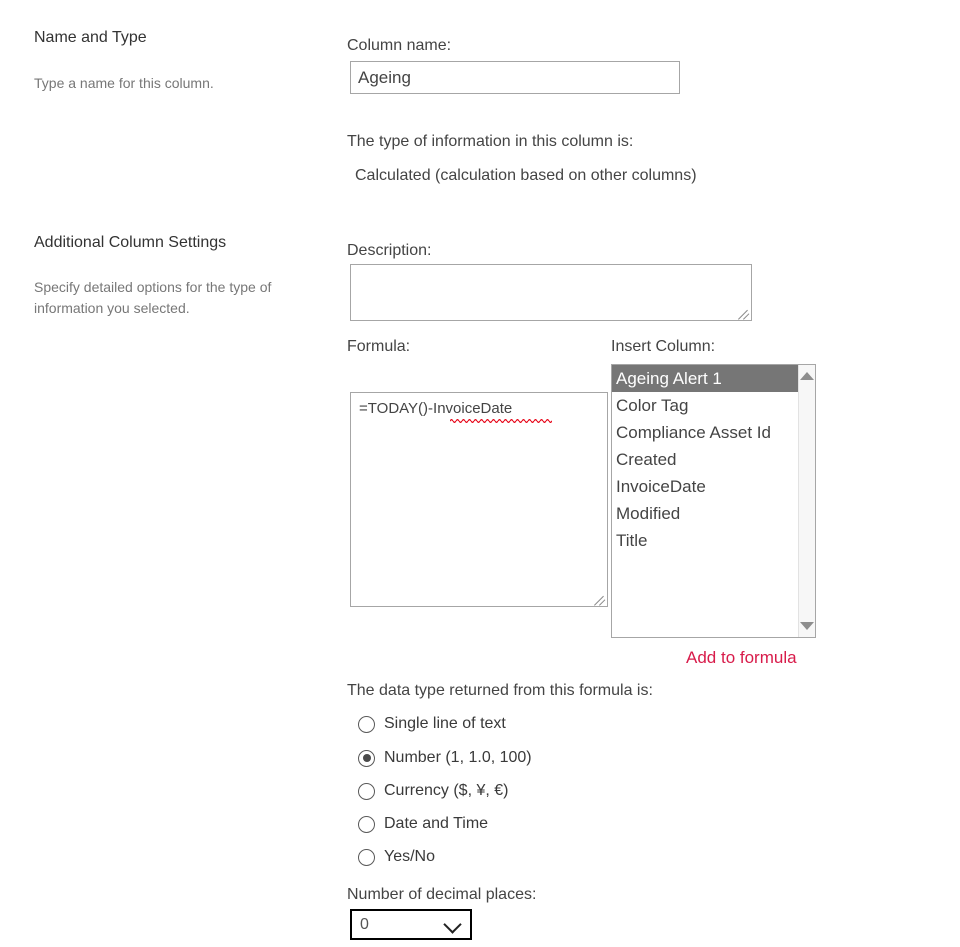  I want to click on insert-column-label: Insert Column:, so click(663, 346).